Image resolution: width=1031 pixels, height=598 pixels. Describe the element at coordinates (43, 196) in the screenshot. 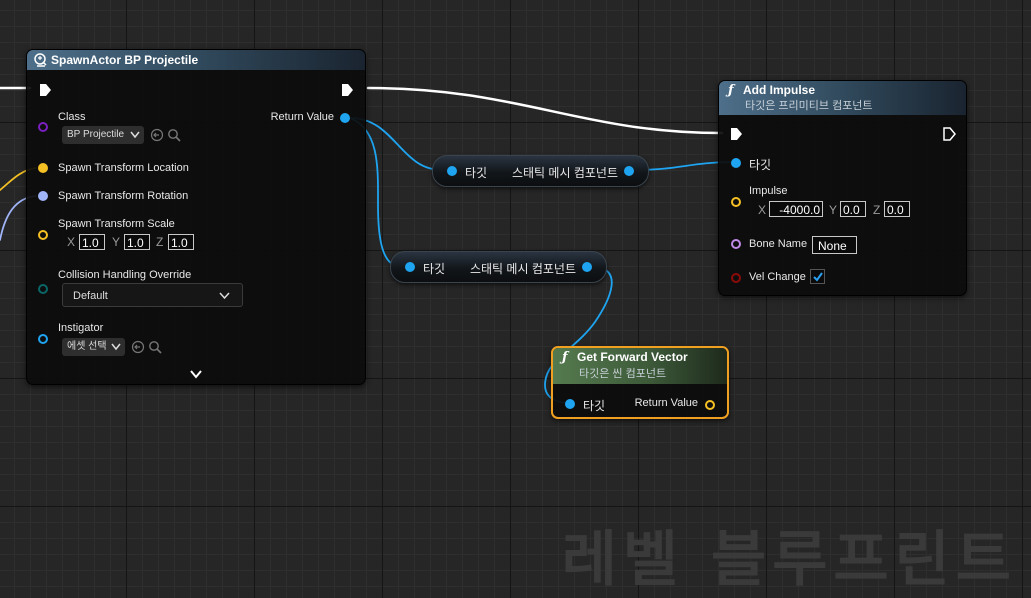

I see `rotation-pin` at that location.